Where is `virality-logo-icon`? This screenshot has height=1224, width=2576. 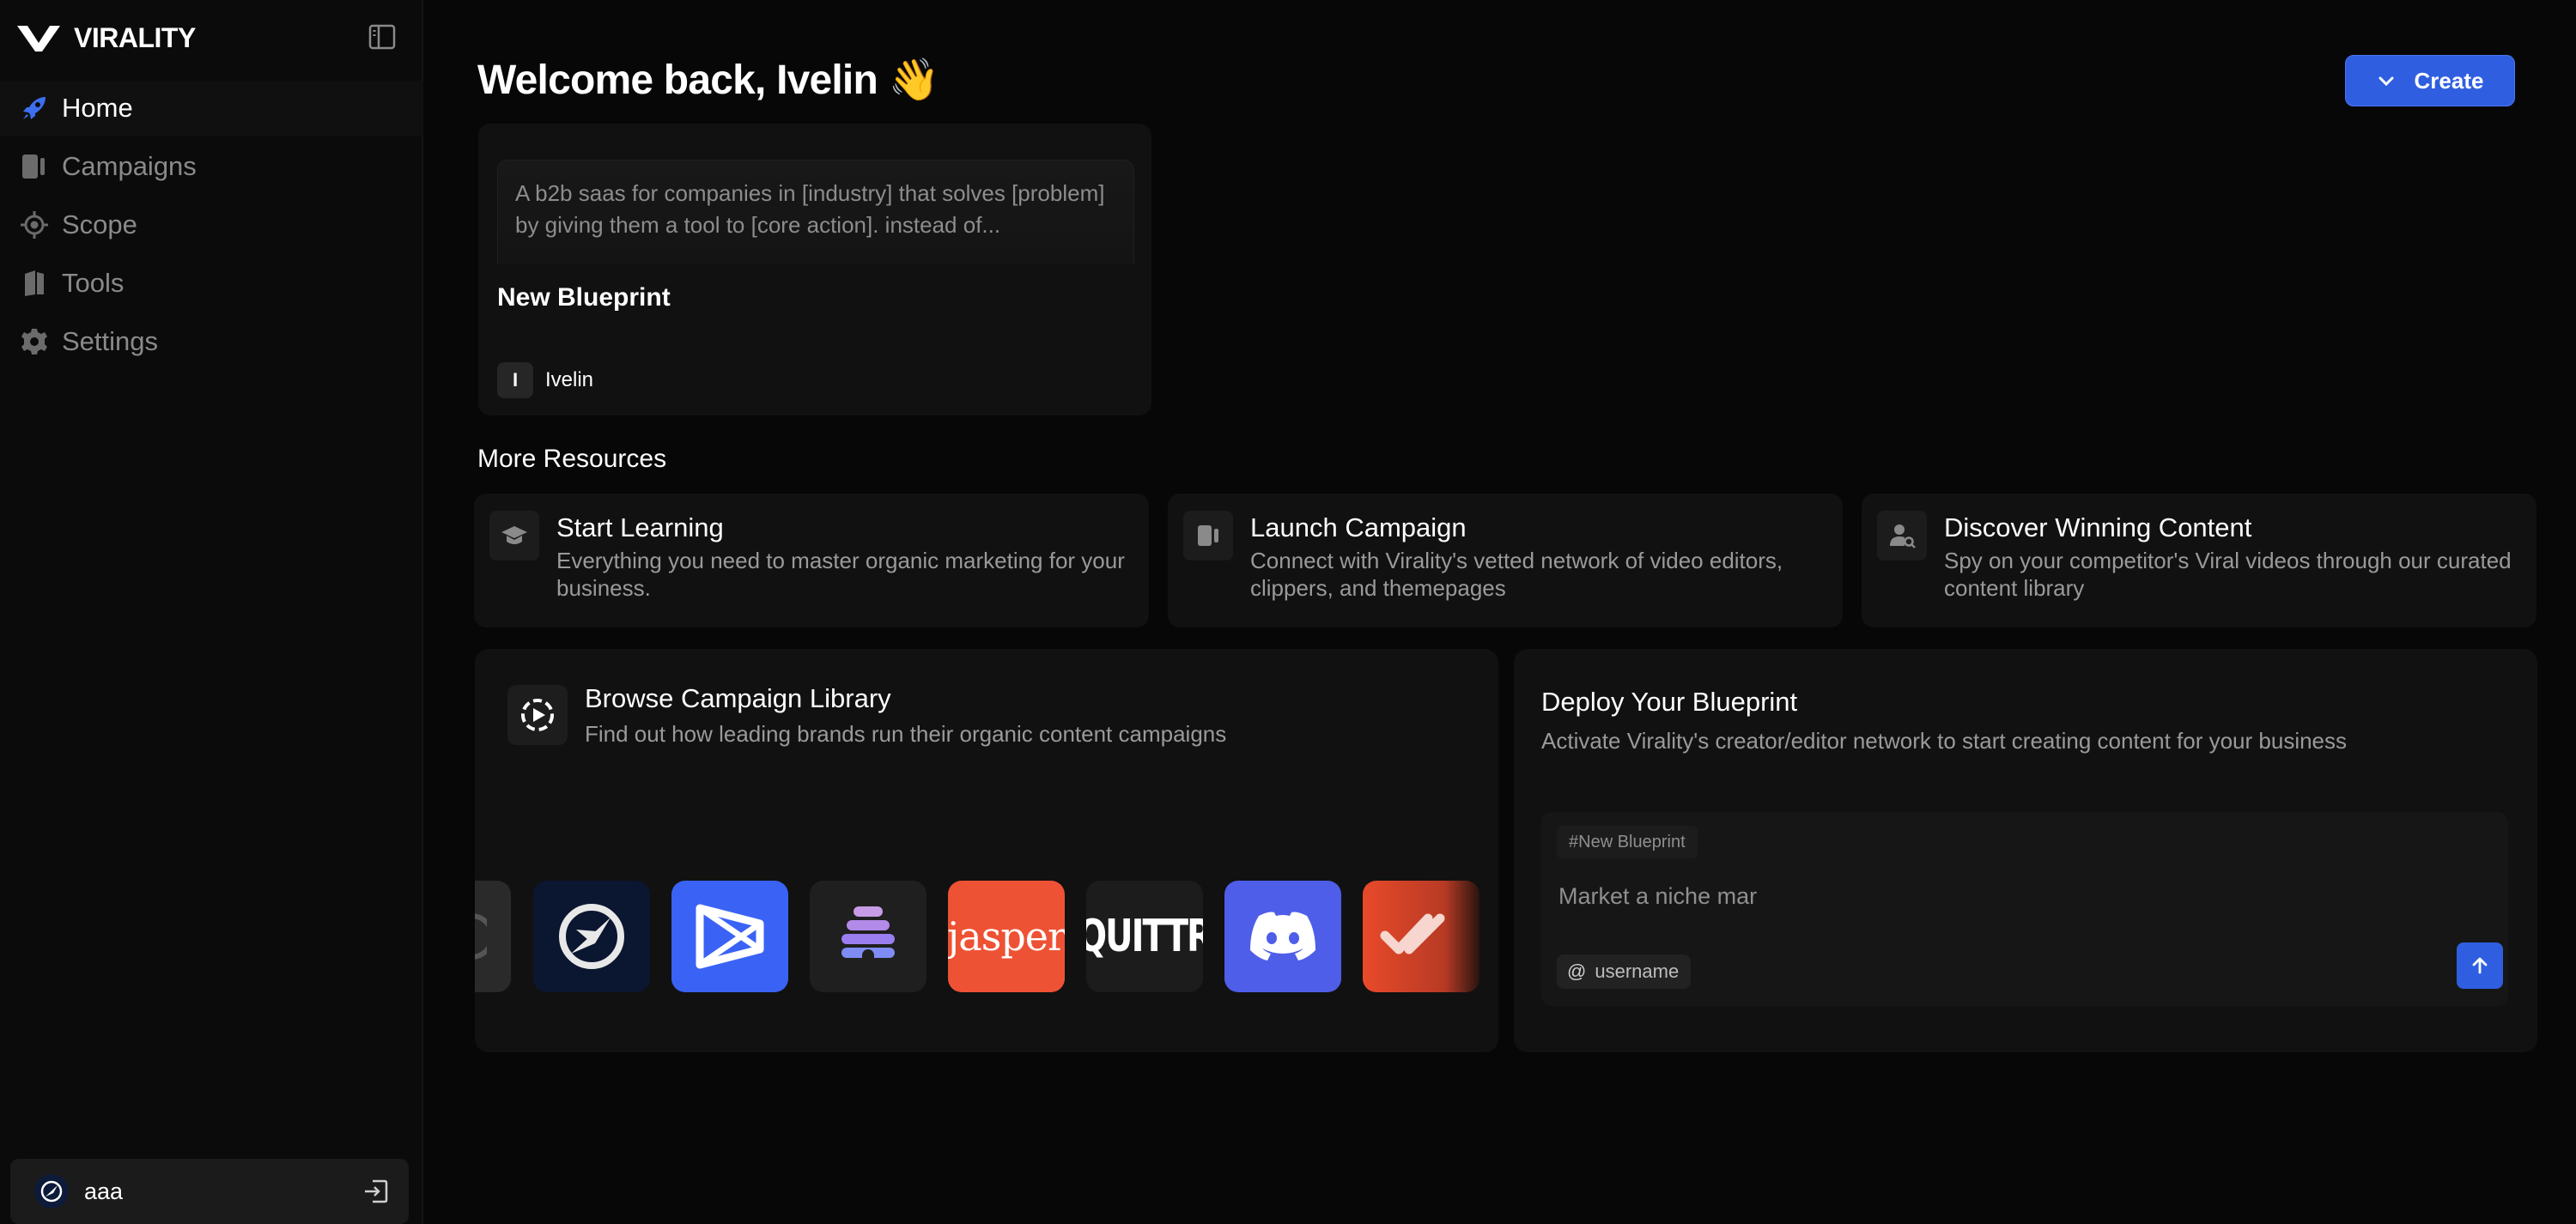
virality-logo-icon is located at coordinates (38, 39).